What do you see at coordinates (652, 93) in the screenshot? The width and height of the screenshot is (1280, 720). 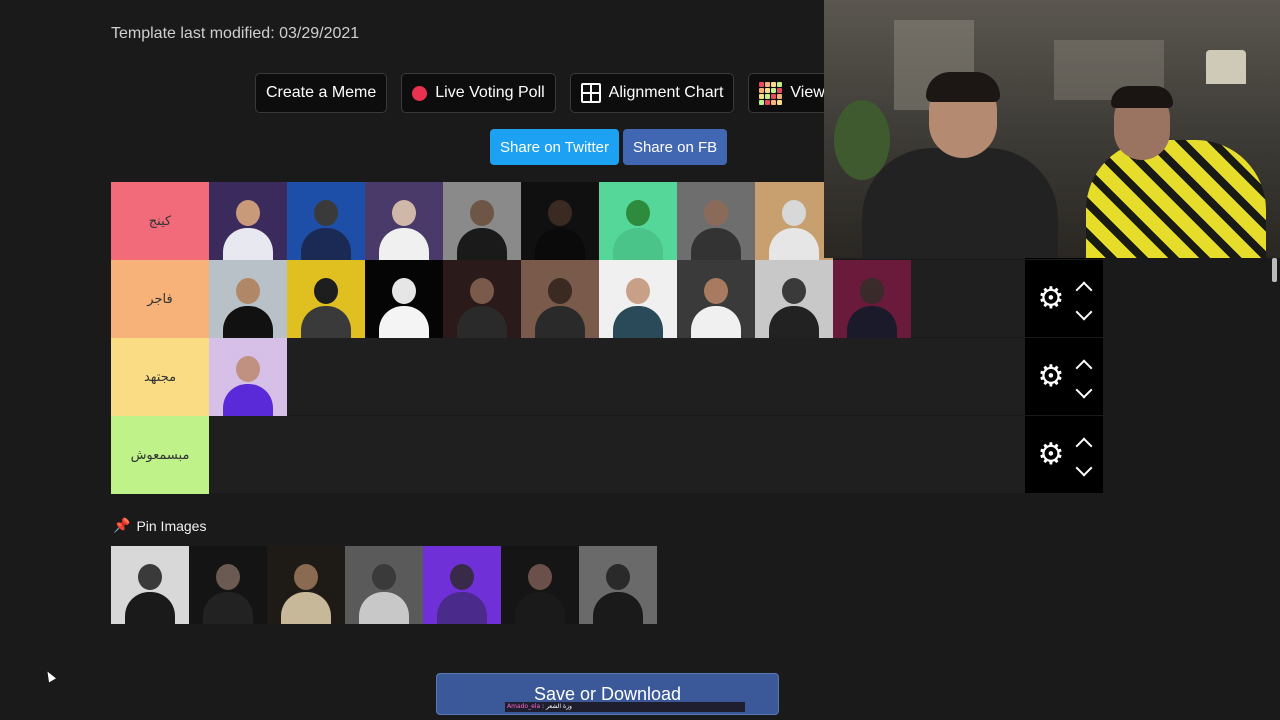 I see `alignment-chart-button: Alignment Chart` at bounding box center [652, 93].